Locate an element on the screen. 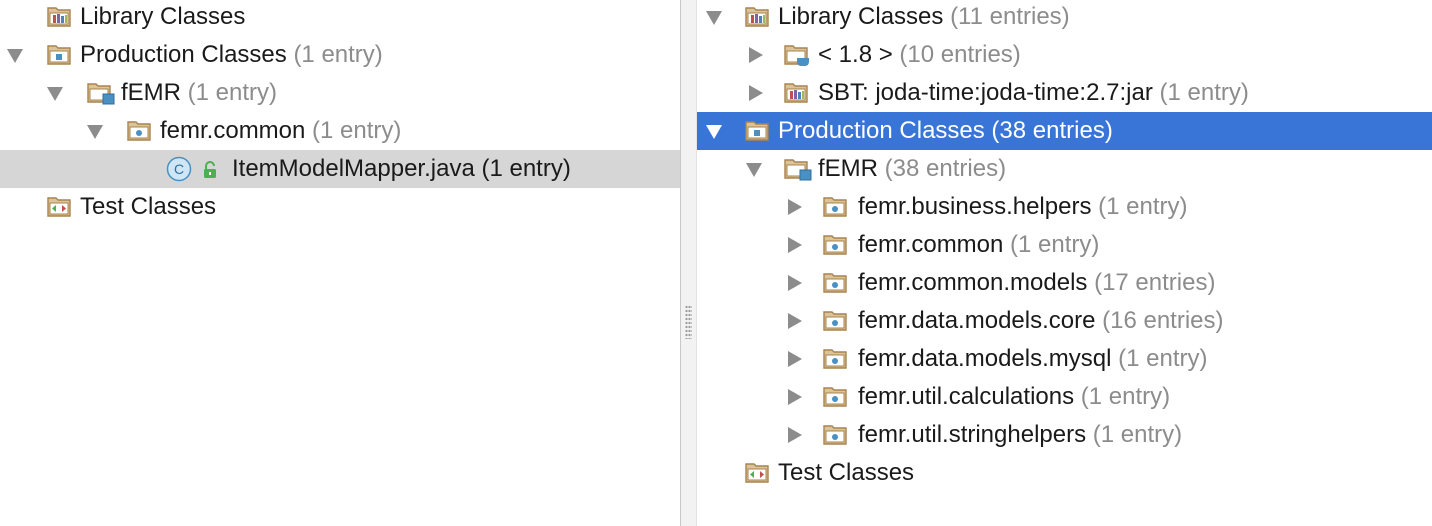 This screenshot has height=526, width=1432. tree-row-label: femr.util.calculations is located at coordinates (966, 396).